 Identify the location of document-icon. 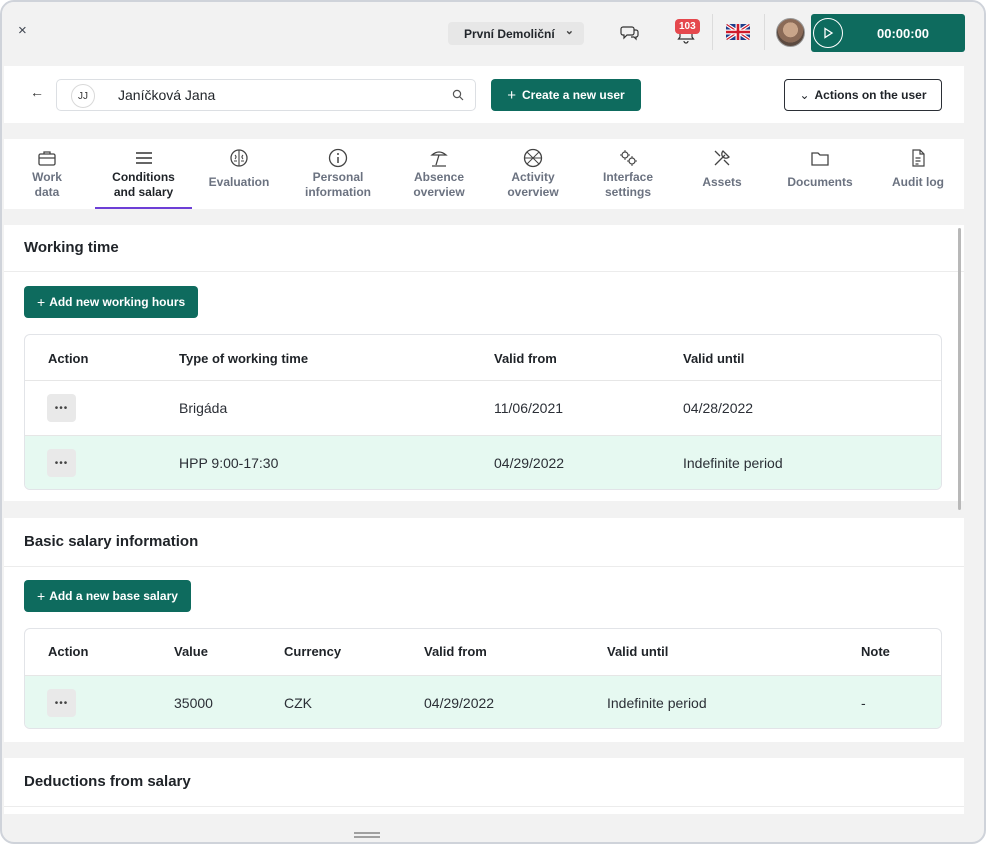
(918, 158).